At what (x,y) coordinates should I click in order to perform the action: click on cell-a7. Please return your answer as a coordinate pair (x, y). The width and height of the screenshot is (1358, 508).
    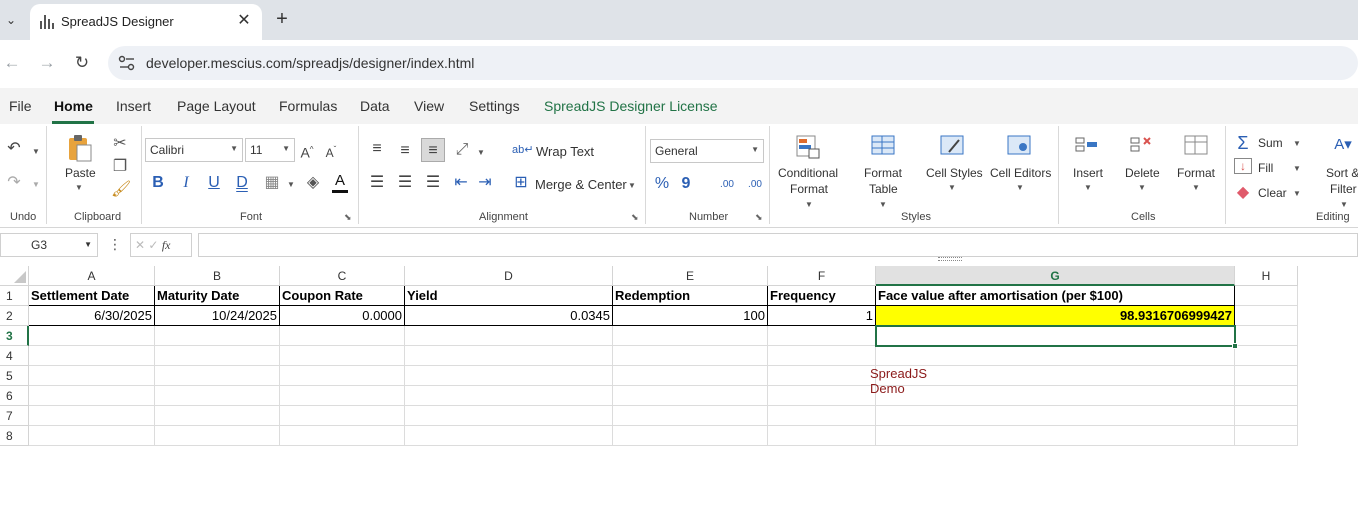
    Looking at the image, I should click on (92, 416).